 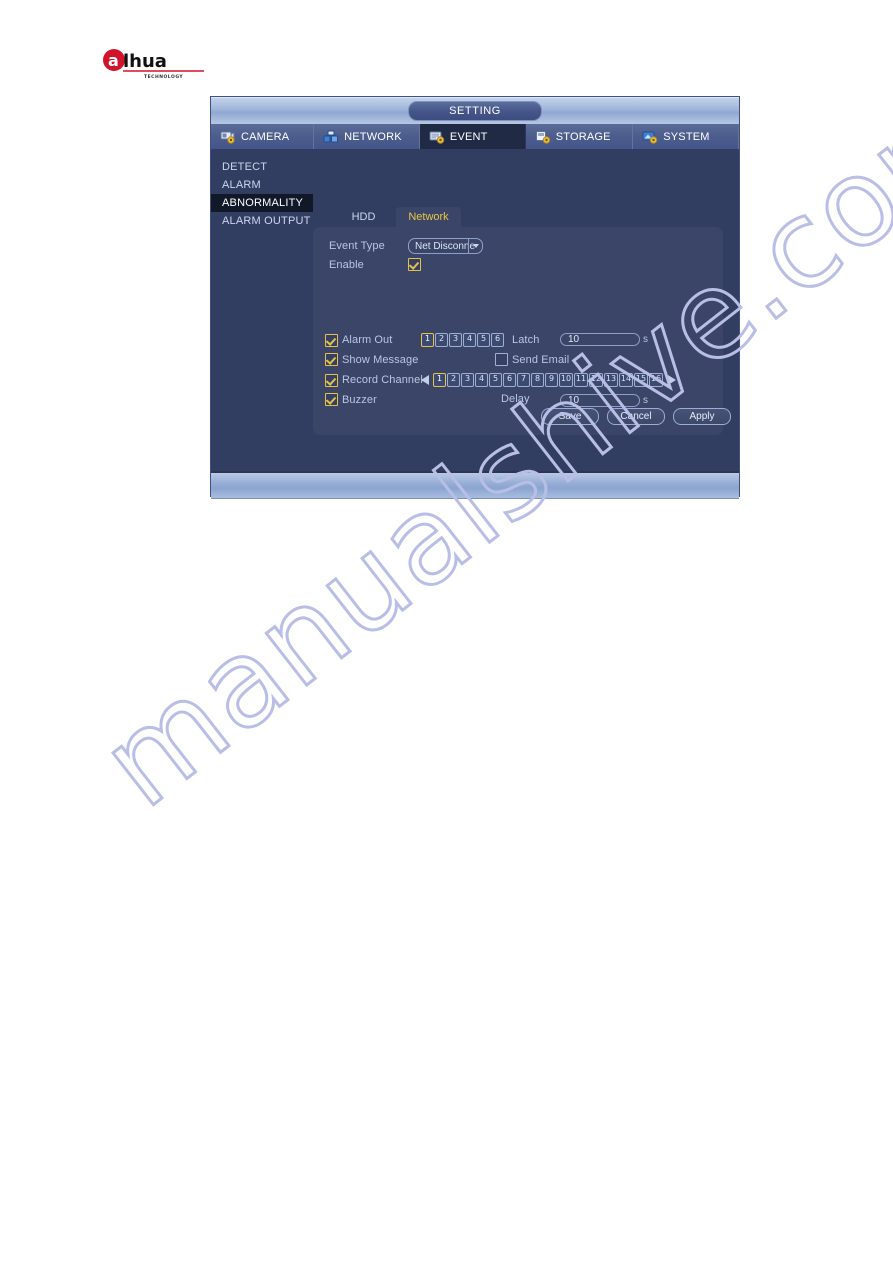 What do you see at coordinates (375, 264) in the screenshot?
I see `enable-row: Enable` at bounding box center [375, 264].